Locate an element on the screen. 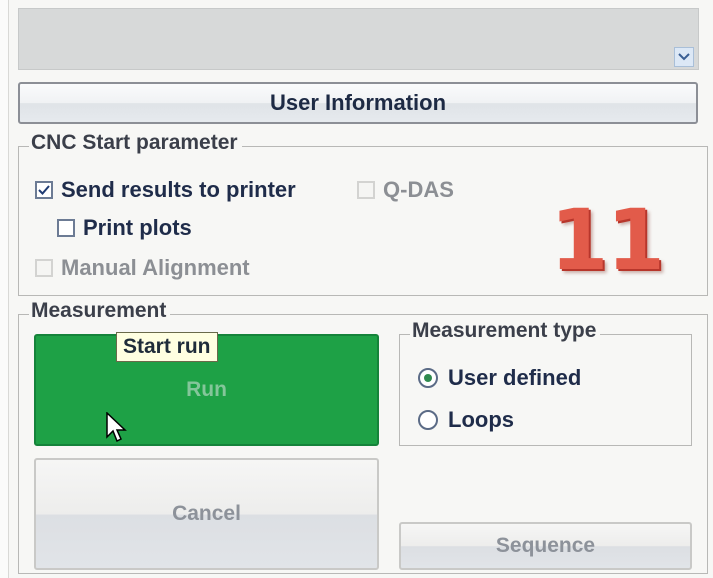 The width and height of the screenshot is (713, 578). measurement-type-group: Measurement type User defined Loops is located at coordinates (545, 382).